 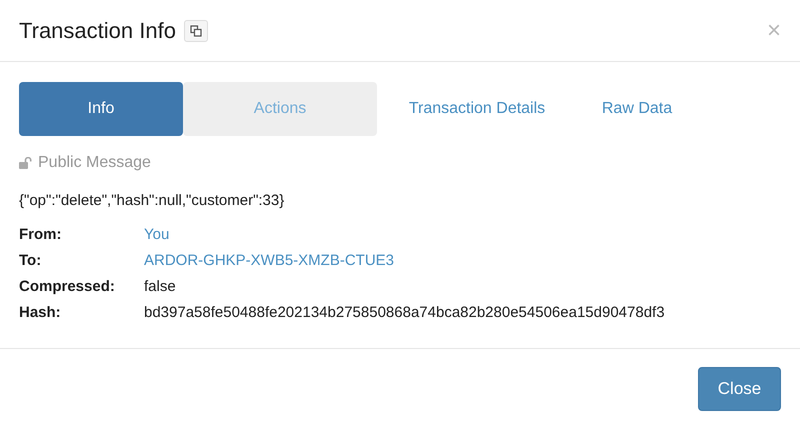 What do you see at coordinates (462, 260) in the screenshot?
I see `field-link: ARDOR-GHKP-XWB5-XMZB-CTUE3` at bounding box center [462, 260].